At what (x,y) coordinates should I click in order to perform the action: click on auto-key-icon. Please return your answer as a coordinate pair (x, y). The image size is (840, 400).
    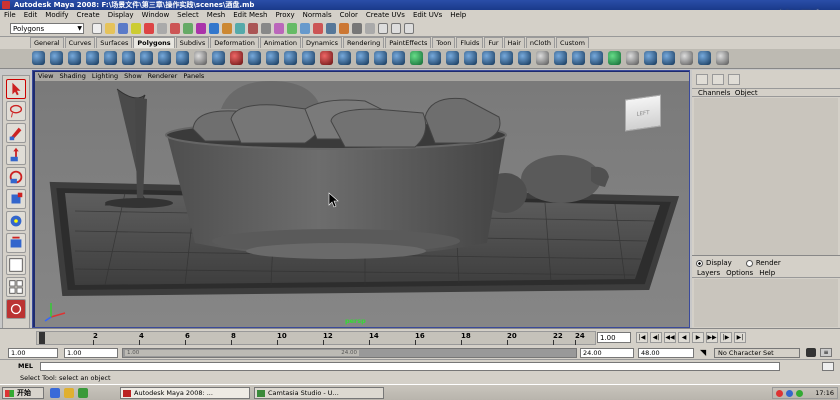
    Looking at the image, I should click on (811, 352).